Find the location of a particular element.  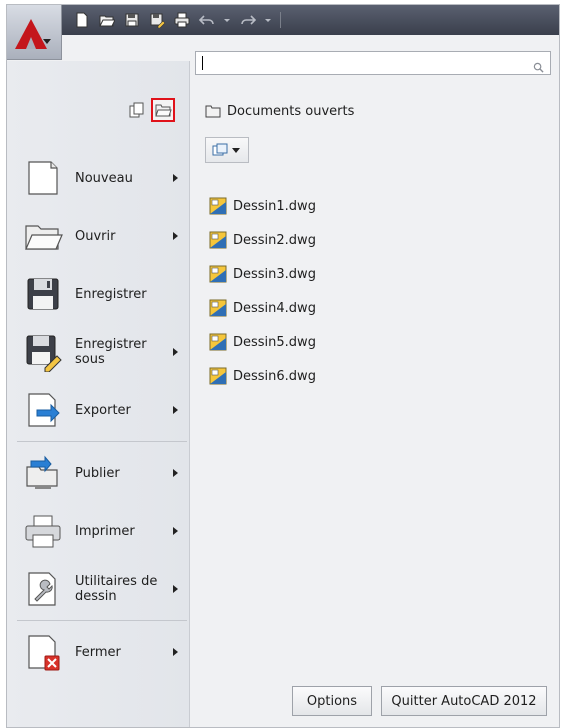

menu-item-new: Nouveau is located at coordinates (102, 178).